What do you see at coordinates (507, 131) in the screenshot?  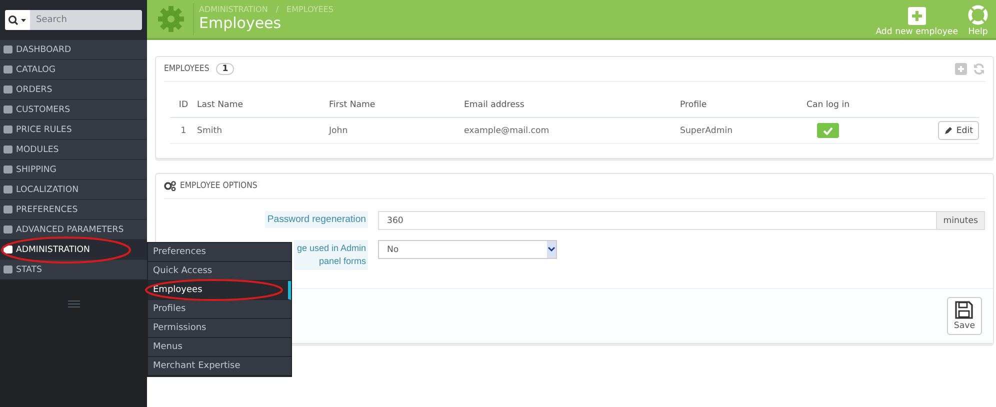 I see `table-cell-text: example@mail.com` at bounding box center [507, 131].